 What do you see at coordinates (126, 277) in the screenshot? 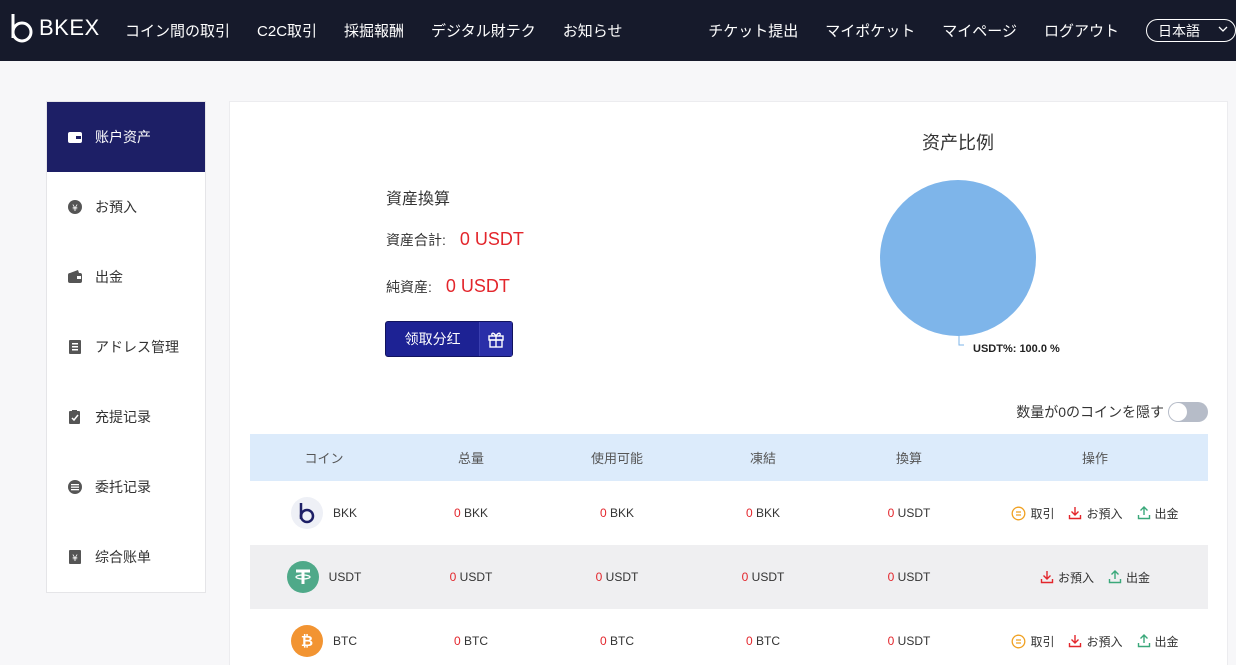
I see `sidebar-item-withdraw: 出金` at bounding box center [126, 277].